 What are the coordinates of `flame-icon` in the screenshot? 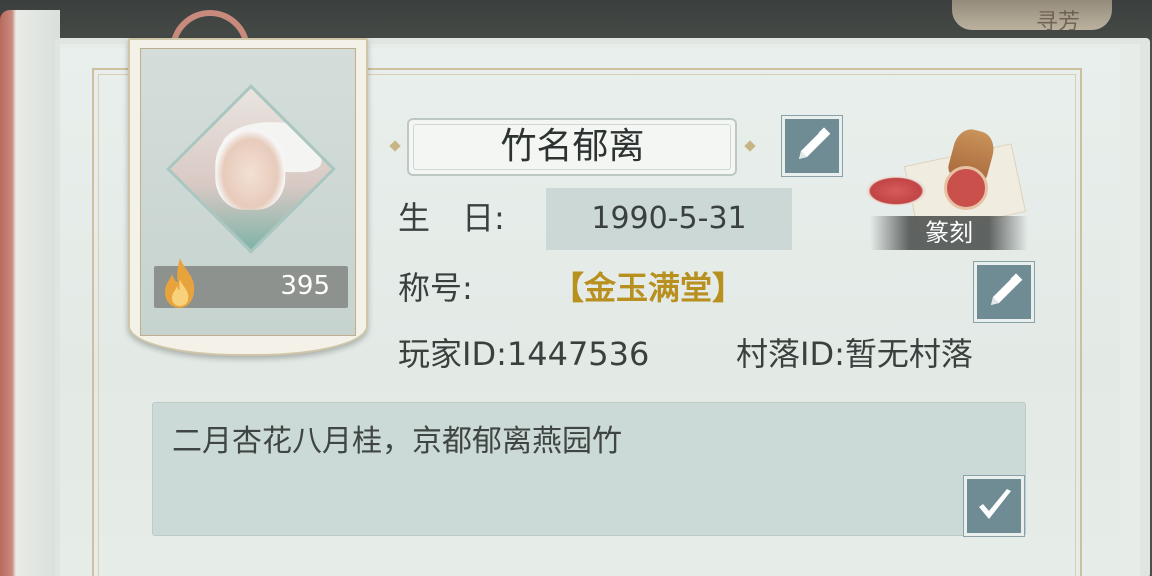 It's located at (180, 283).